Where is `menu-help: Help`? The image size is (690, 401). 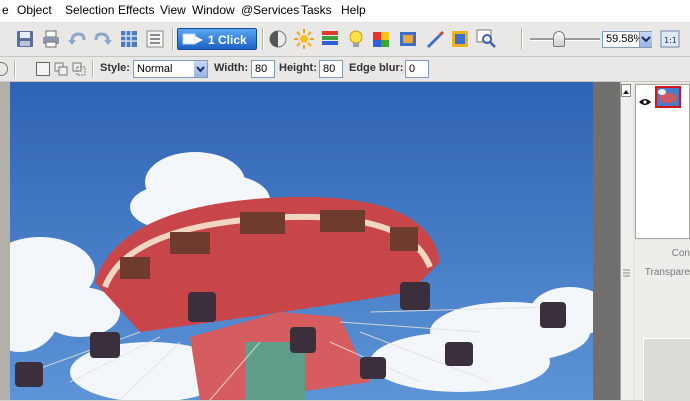 menu-help: Help is located at coordinates (353, 11).